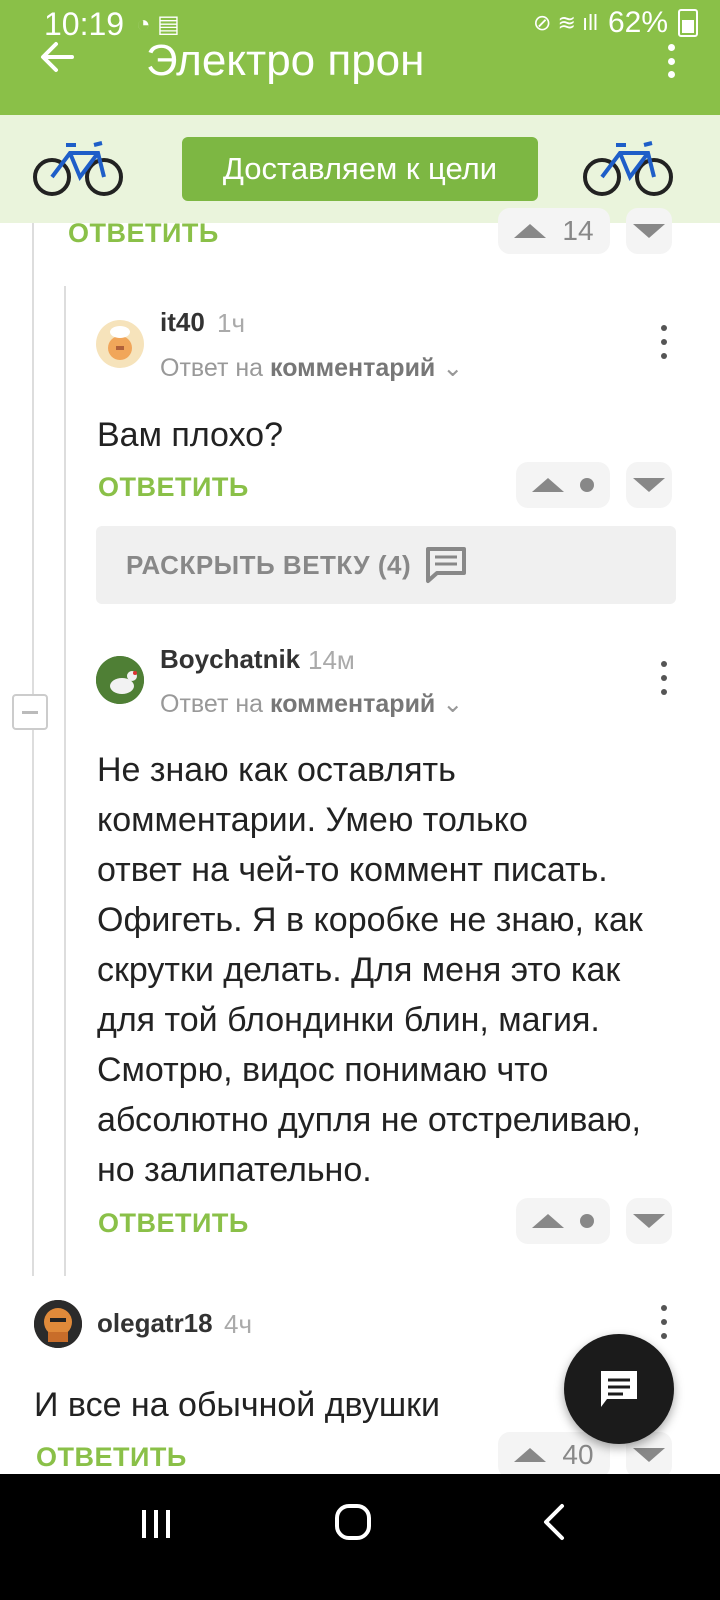  Describe the element at coordinates (637, 22) in the screenshot. I see `battery-text: 62%` at that location.